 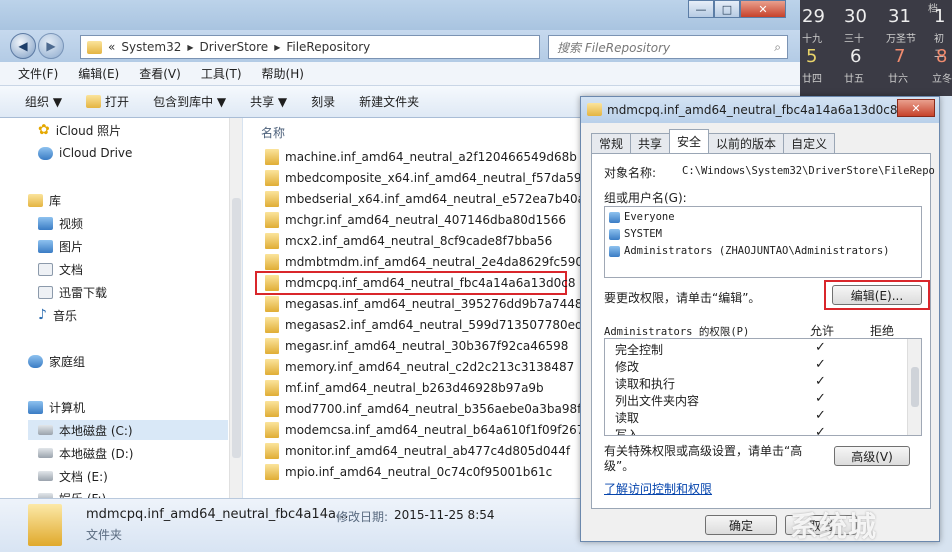 I want to click on special-permission-hint: 有关特殊权限或高级设置，请单击“高级”。, so click(x=703, y=458).